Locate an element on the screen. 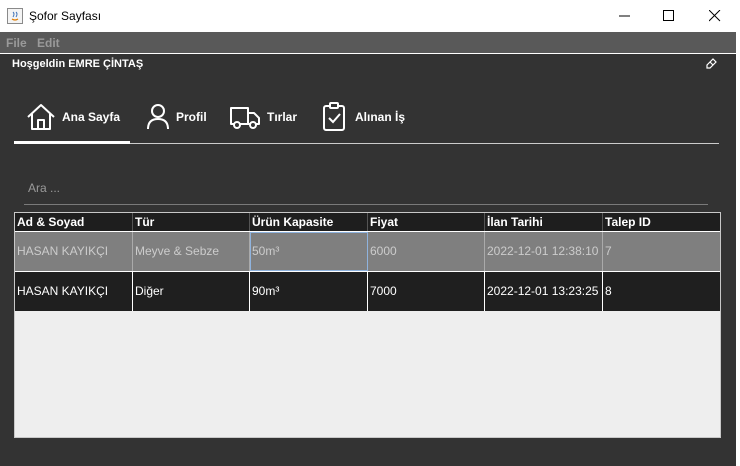  column-header: İlan Tarihi is located at coordinates (544, 222).